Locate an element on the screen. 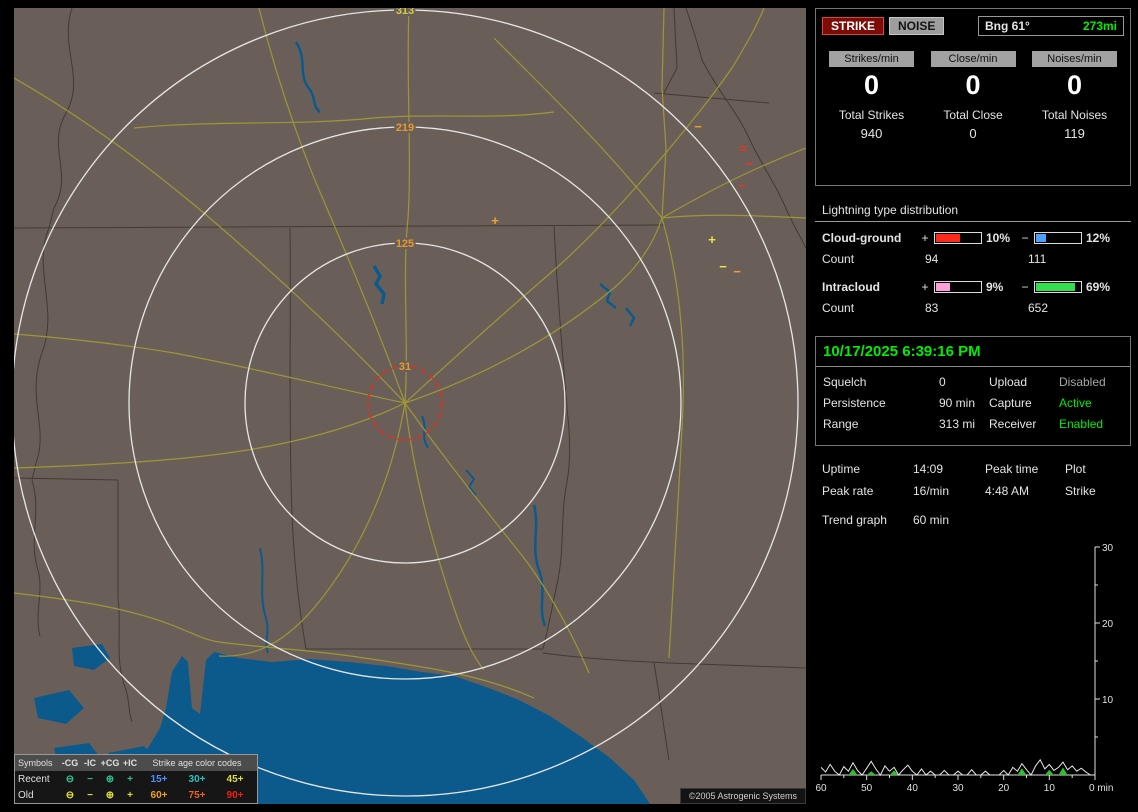 The image size is (1138, 812). strikes-rate-column: Strikes/min 0 Total Strikes 940 is located at coordinates (871, 96).